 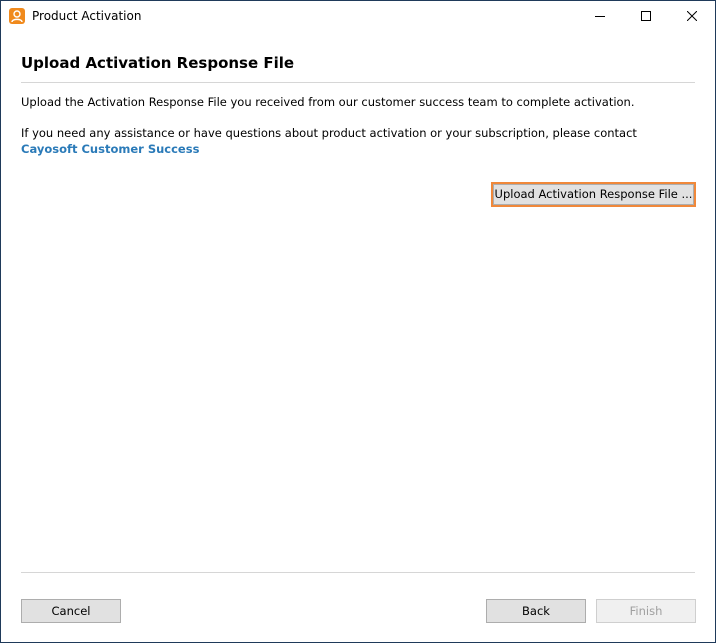 I want to click on window-title: Product Activation, so click(x=87, y=16).